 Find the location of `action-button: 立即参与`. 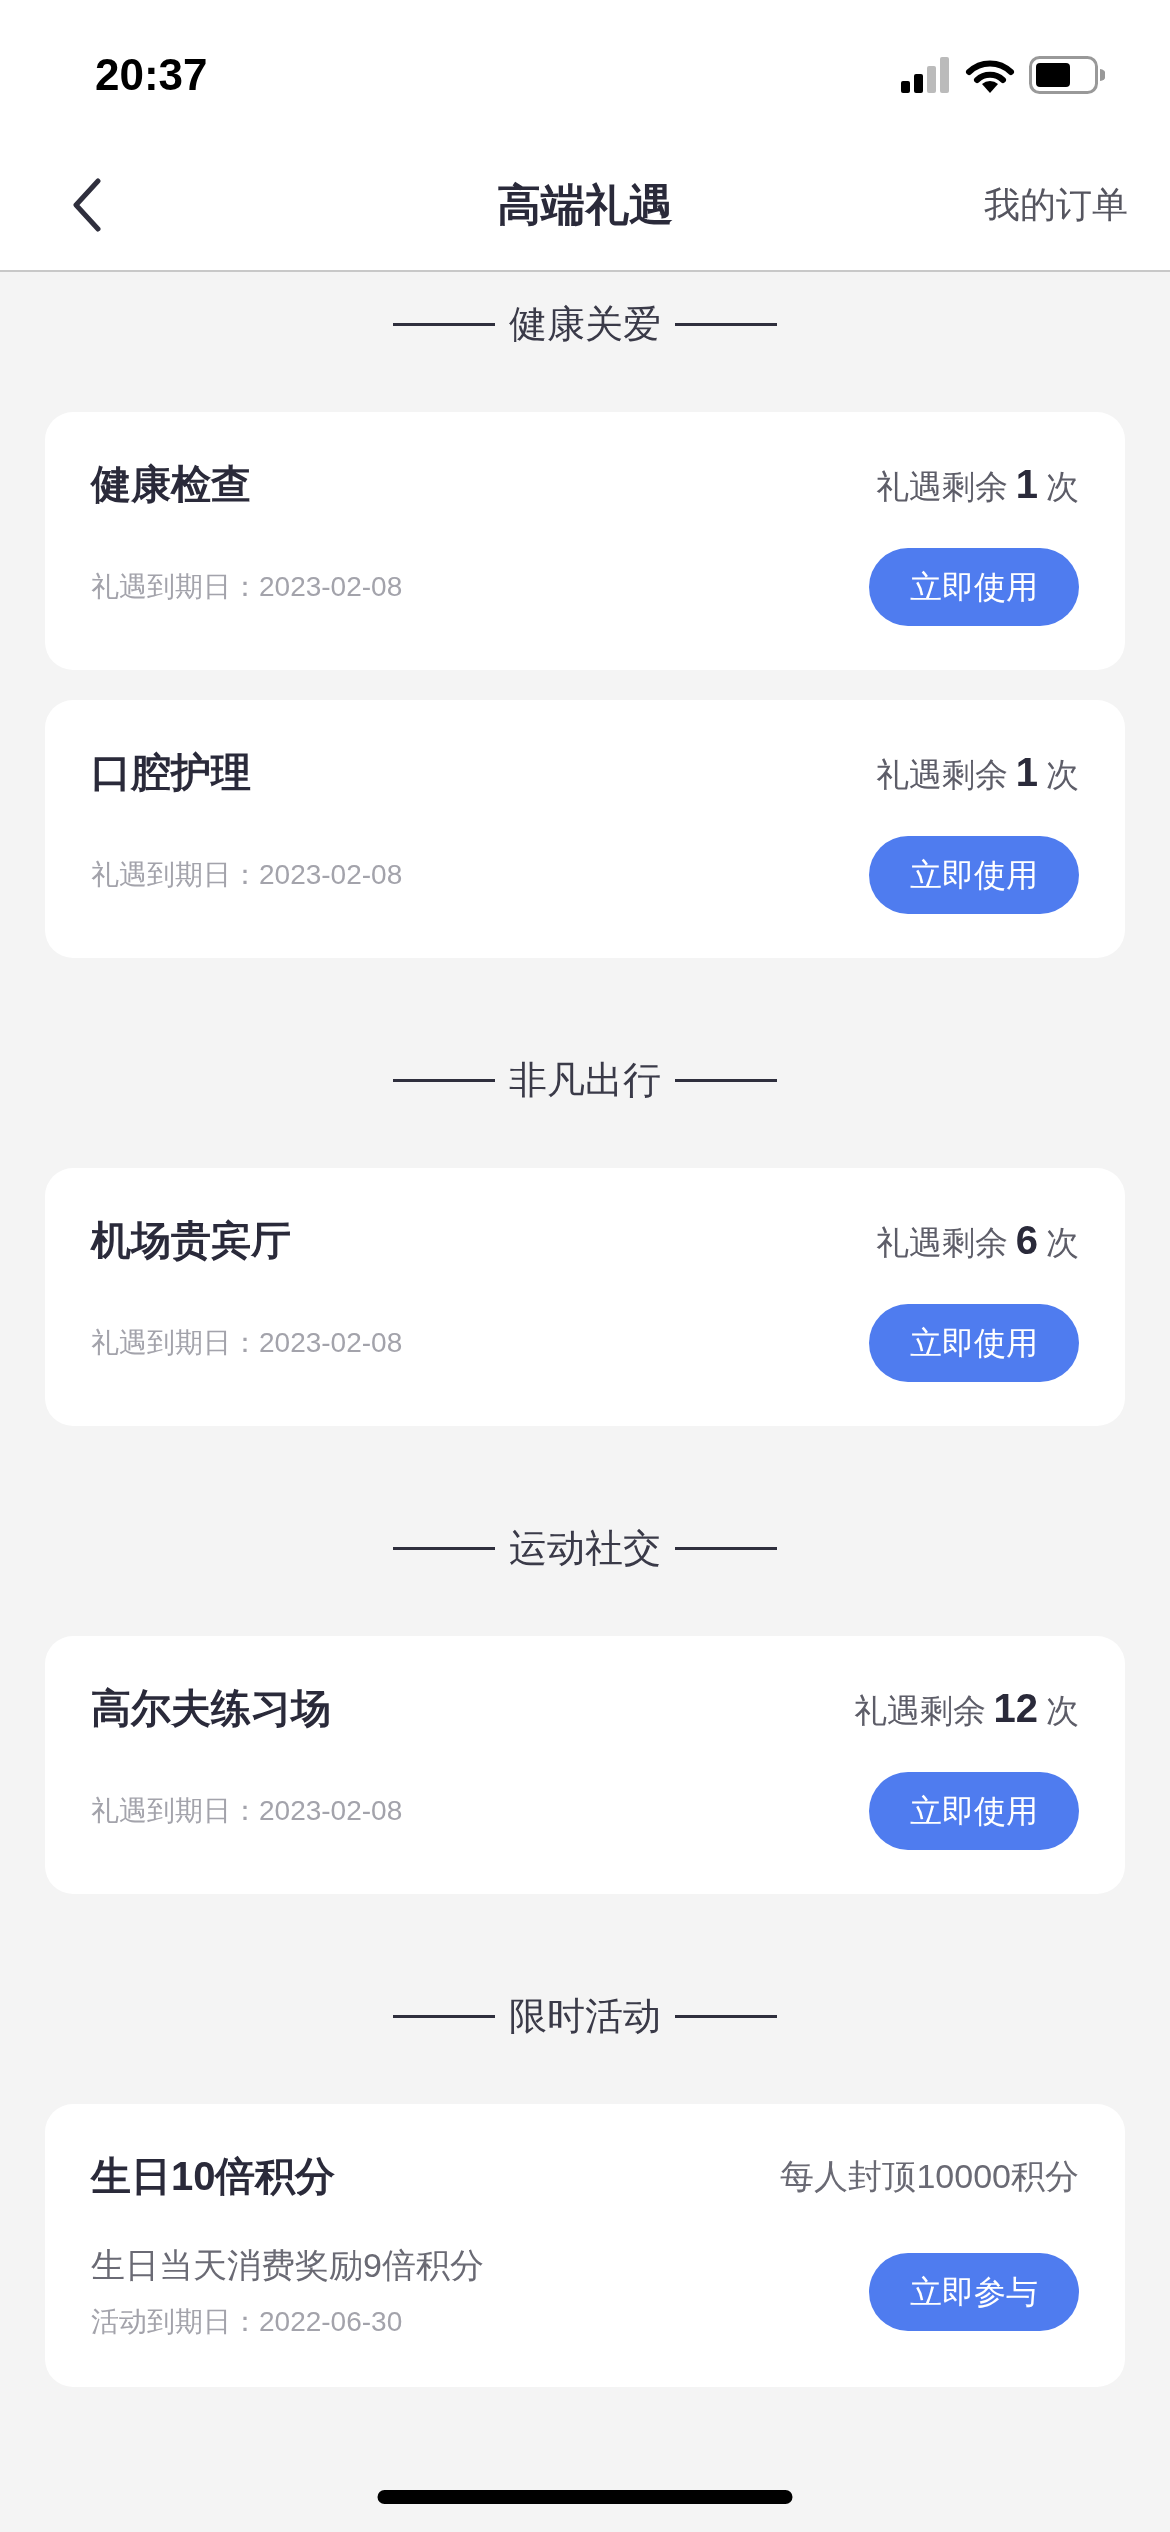

action-button: 立即参与 is located at coordinates (974, 2291).